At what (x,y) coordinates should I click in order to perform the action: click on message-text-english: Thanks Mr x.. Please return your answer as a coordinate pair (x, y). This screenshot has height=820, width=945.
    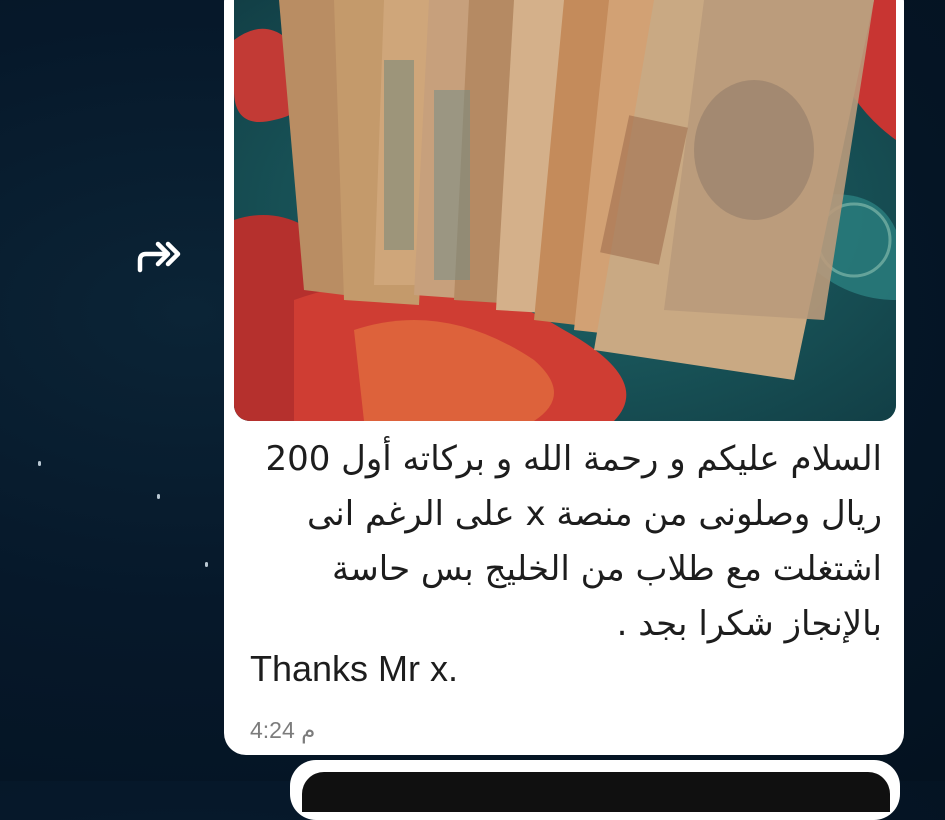
    Looking at the image, I should click on (354, 668).